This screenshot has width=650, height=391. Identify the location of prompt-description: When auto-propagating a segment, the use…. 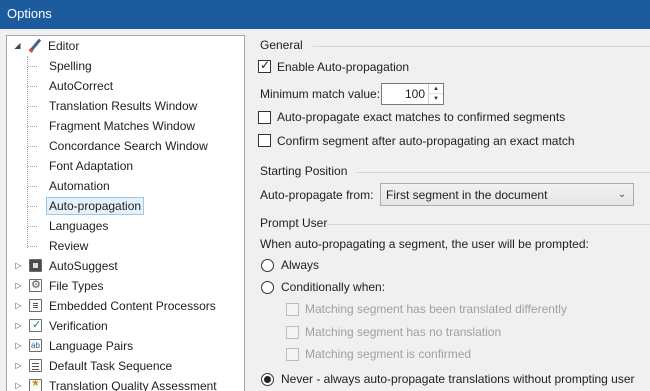
(424, 244).